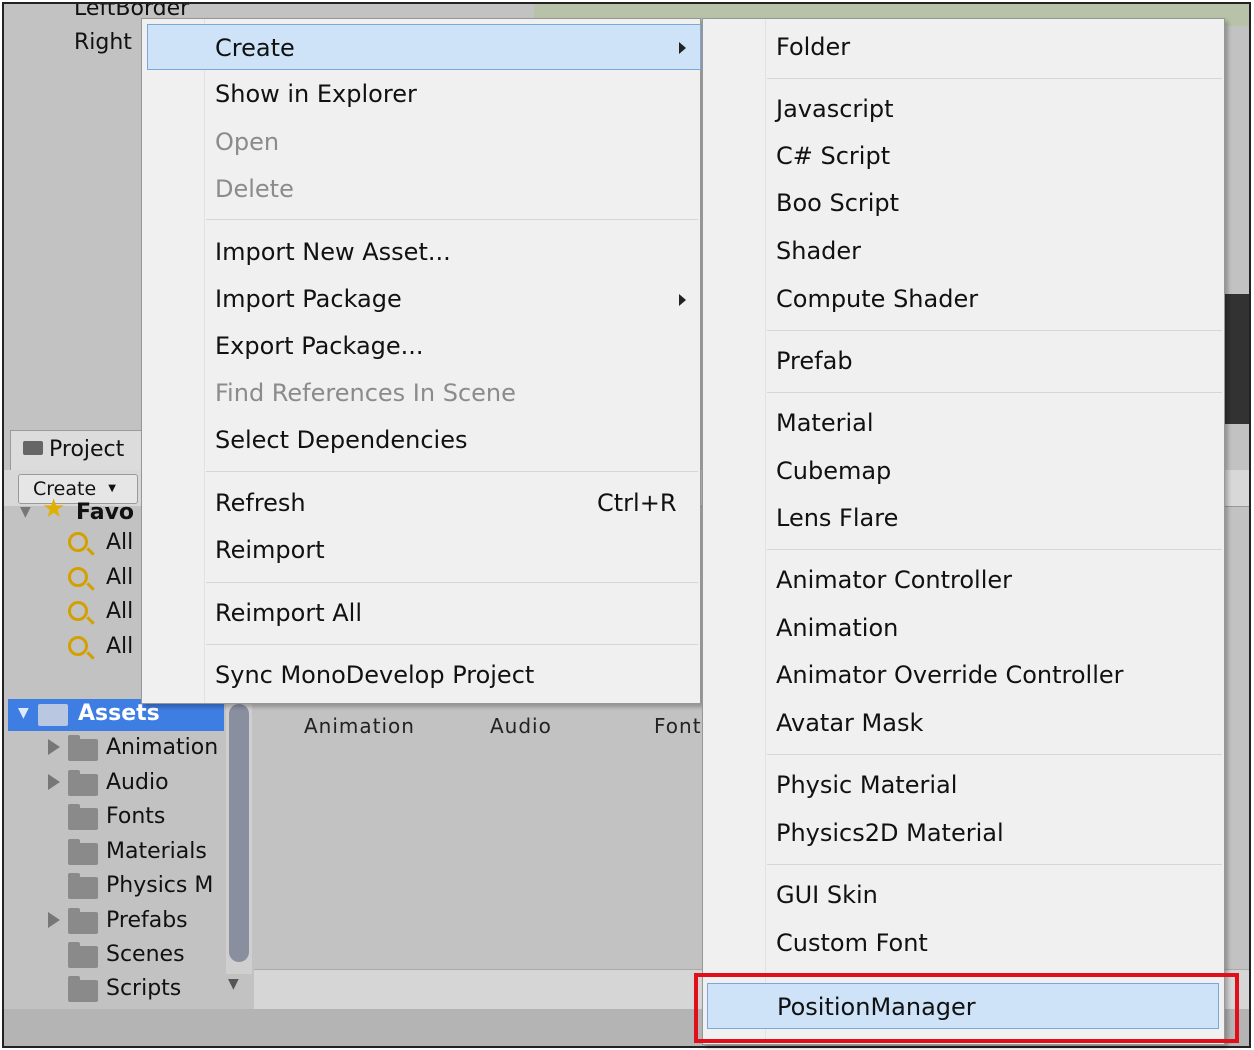 The image size is (1254, 1050). I want to click on submenu-item-javascript: Javascript, so click(963, 109).